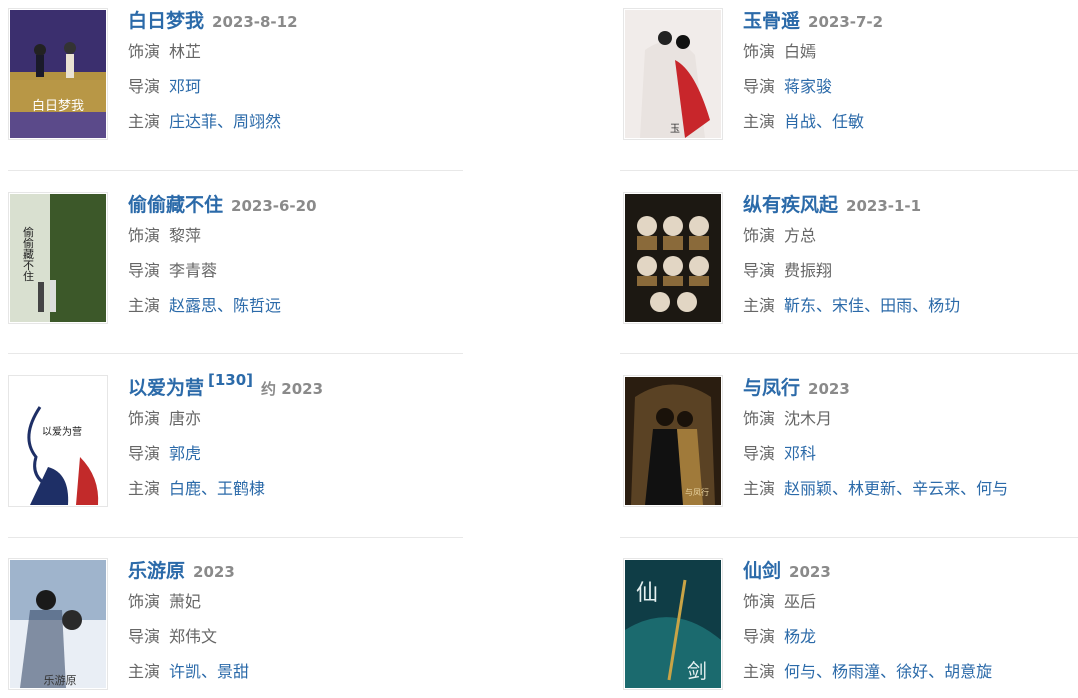 The width and height of the screenshot is (1078, 698). What do you see at coordinates (675, 129) in the screenshot?
I see `svg-text: 玉` at bounding box center [675, 129].